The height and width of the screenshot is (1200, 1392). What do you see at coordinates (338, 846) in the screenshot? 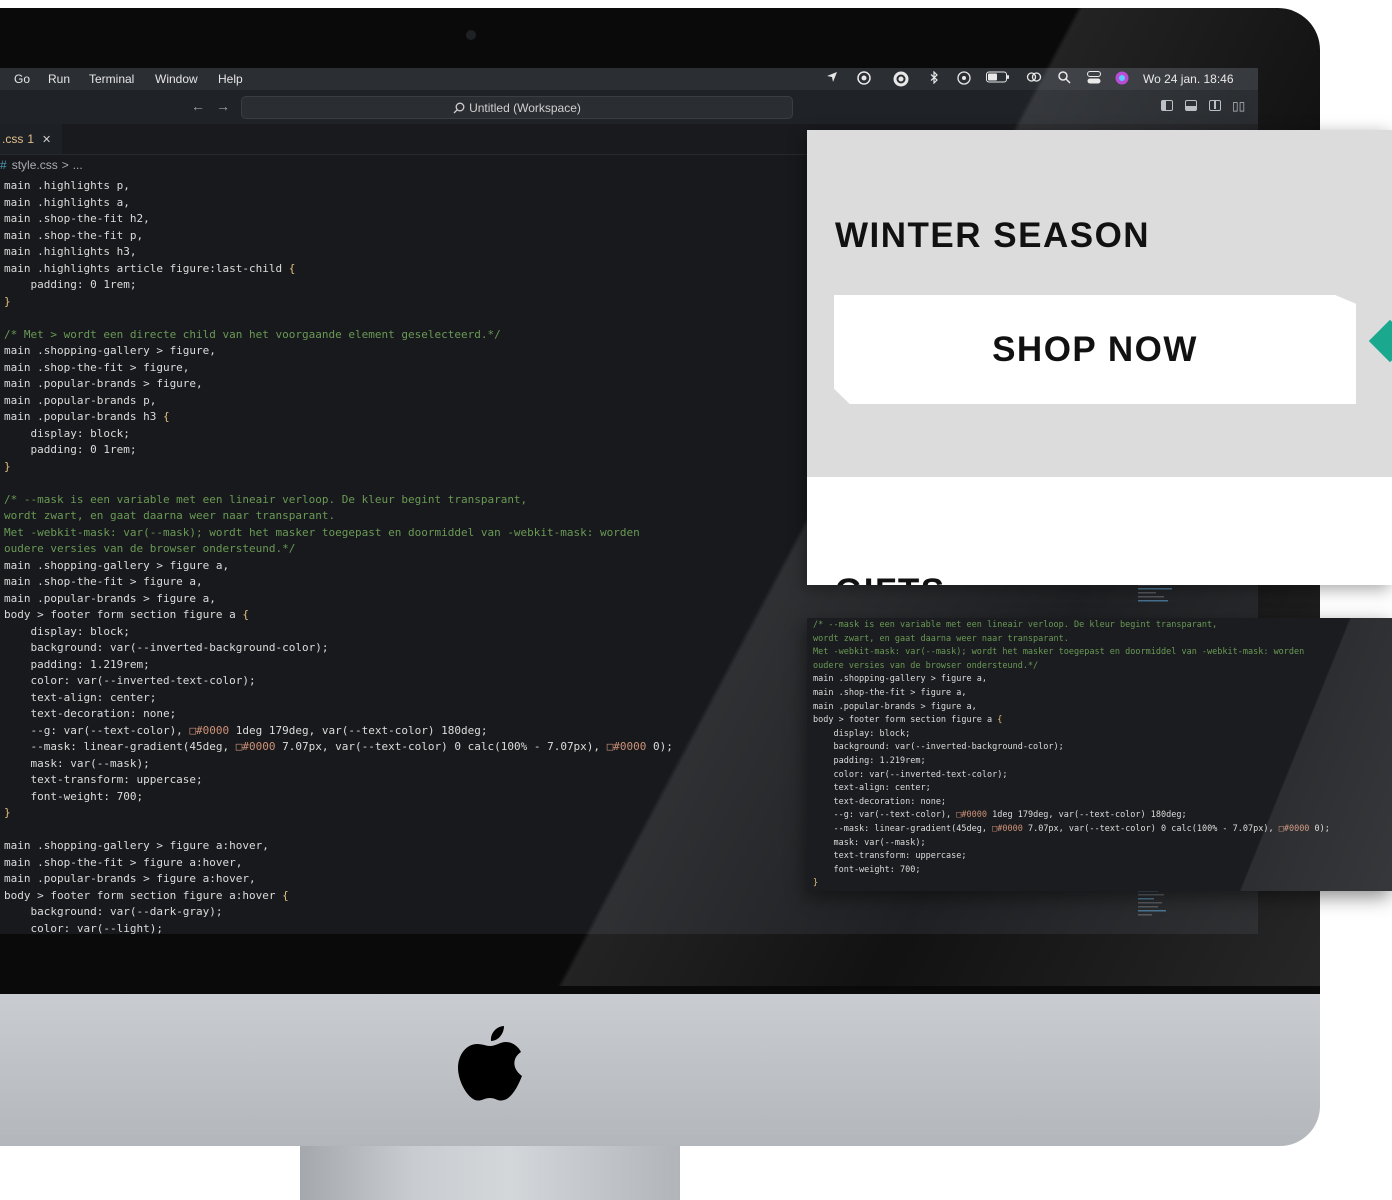
I see `code-line: main .shopping-gallery > figure a:hover,` at bounding box center [338, 846].